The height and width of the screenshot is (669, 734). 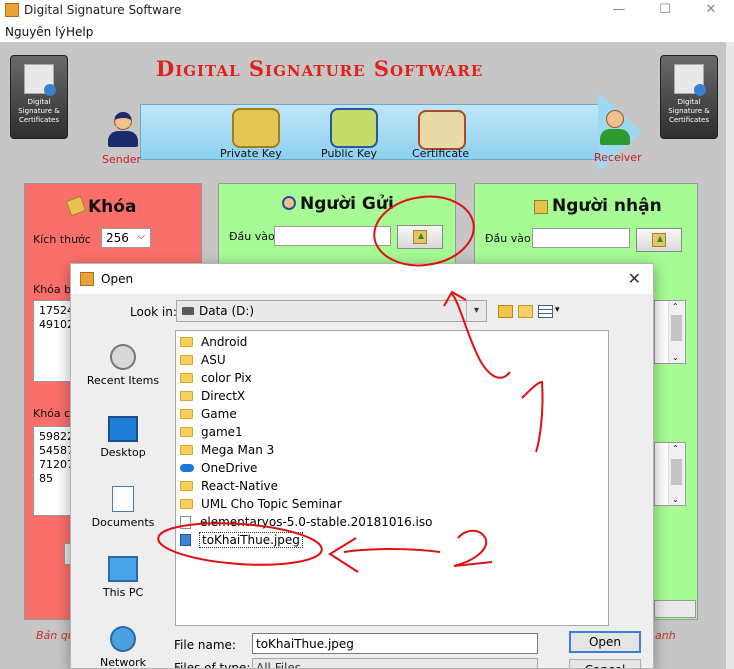 What do you see at coordinates (123, 437) in the screenshot?
I see `place-desktop: Desktop` at bounding box center [123, 437].